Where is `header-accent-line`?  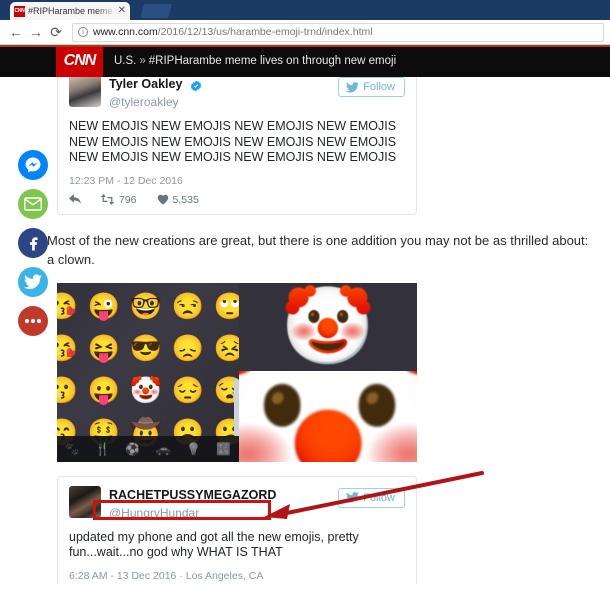
header-accent-line is located at coordinates (305, 46).